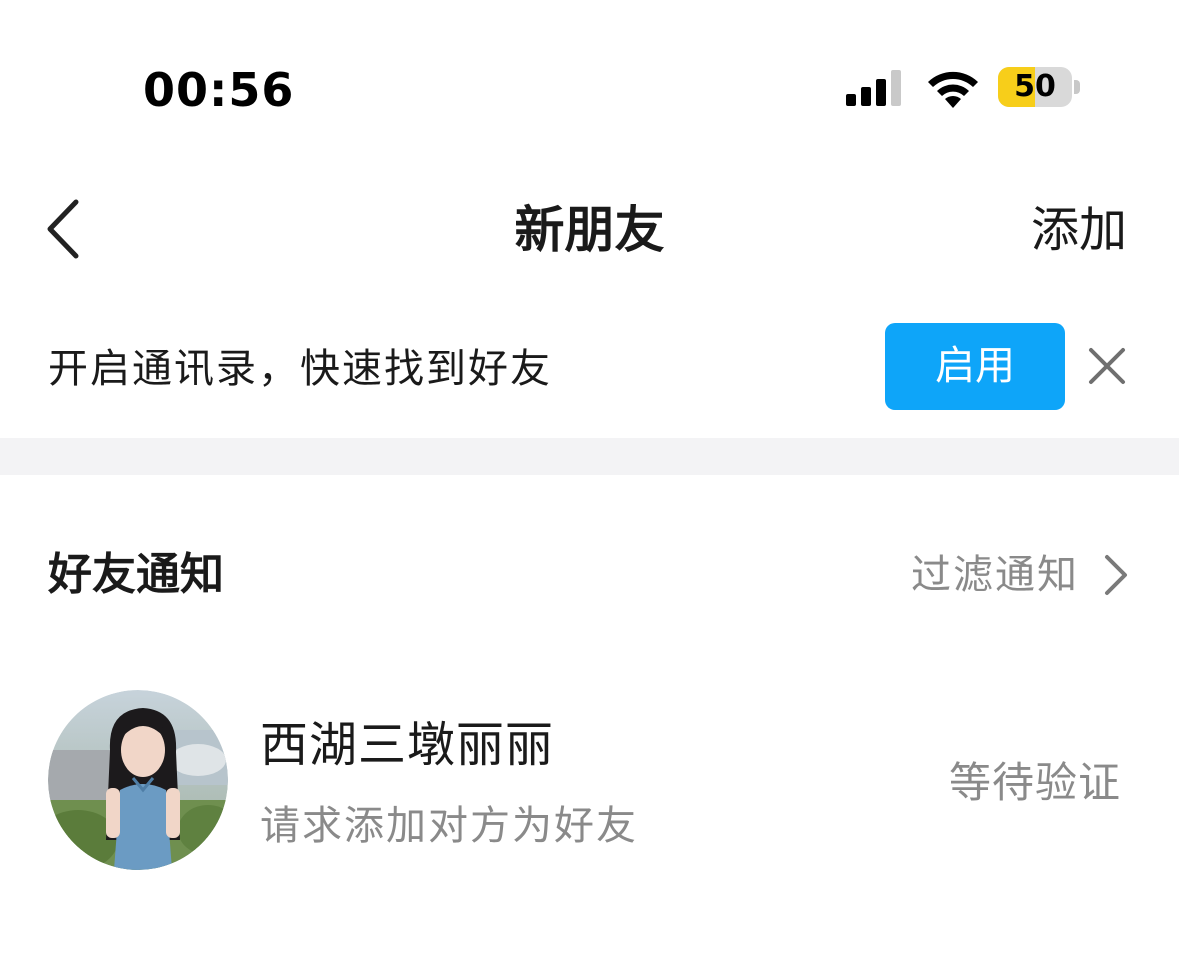 This screenshot has height=958, width=1179. Describe the element at coordinates (589, 374) in the screenshot. I see `contacts-permission-banner: 开启通讯录，快速找到好友 启用` at that location.